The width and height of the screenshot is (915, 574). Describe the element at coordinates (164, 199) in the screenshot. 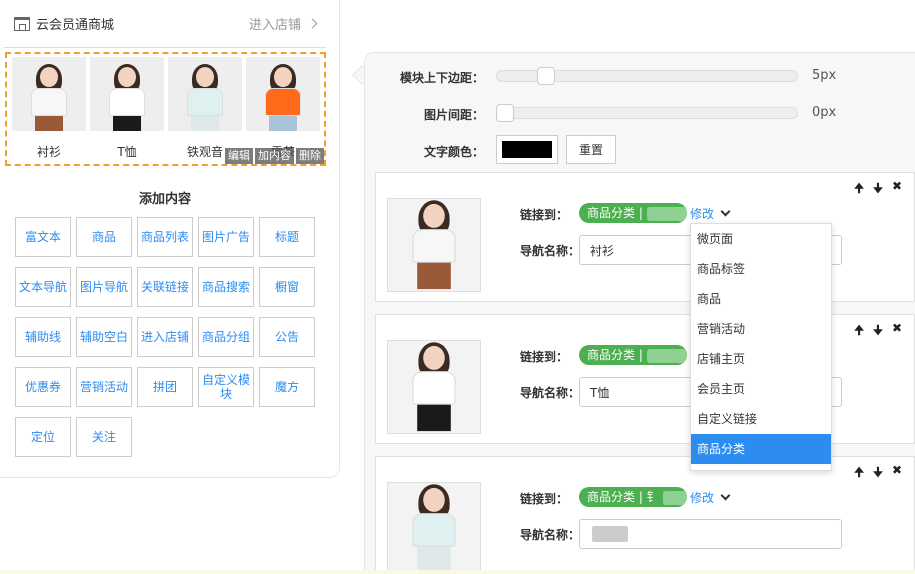

I see `add-content-title: 添加内容` at that location.